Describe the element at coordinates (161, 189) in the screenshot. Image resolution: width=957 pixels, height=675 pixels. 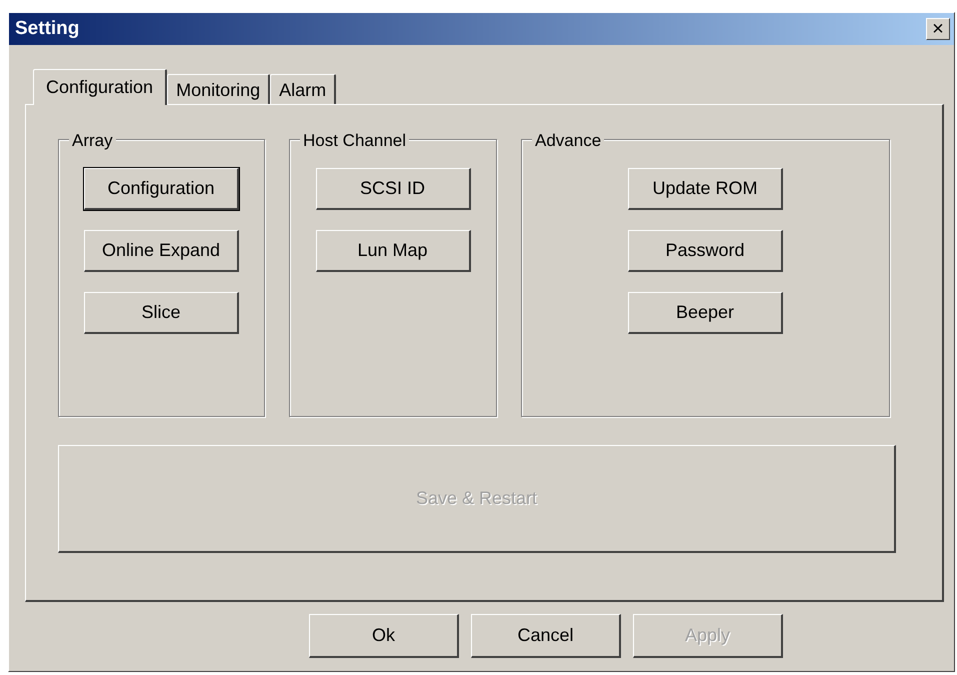
I see `button: Configuration` at that location.